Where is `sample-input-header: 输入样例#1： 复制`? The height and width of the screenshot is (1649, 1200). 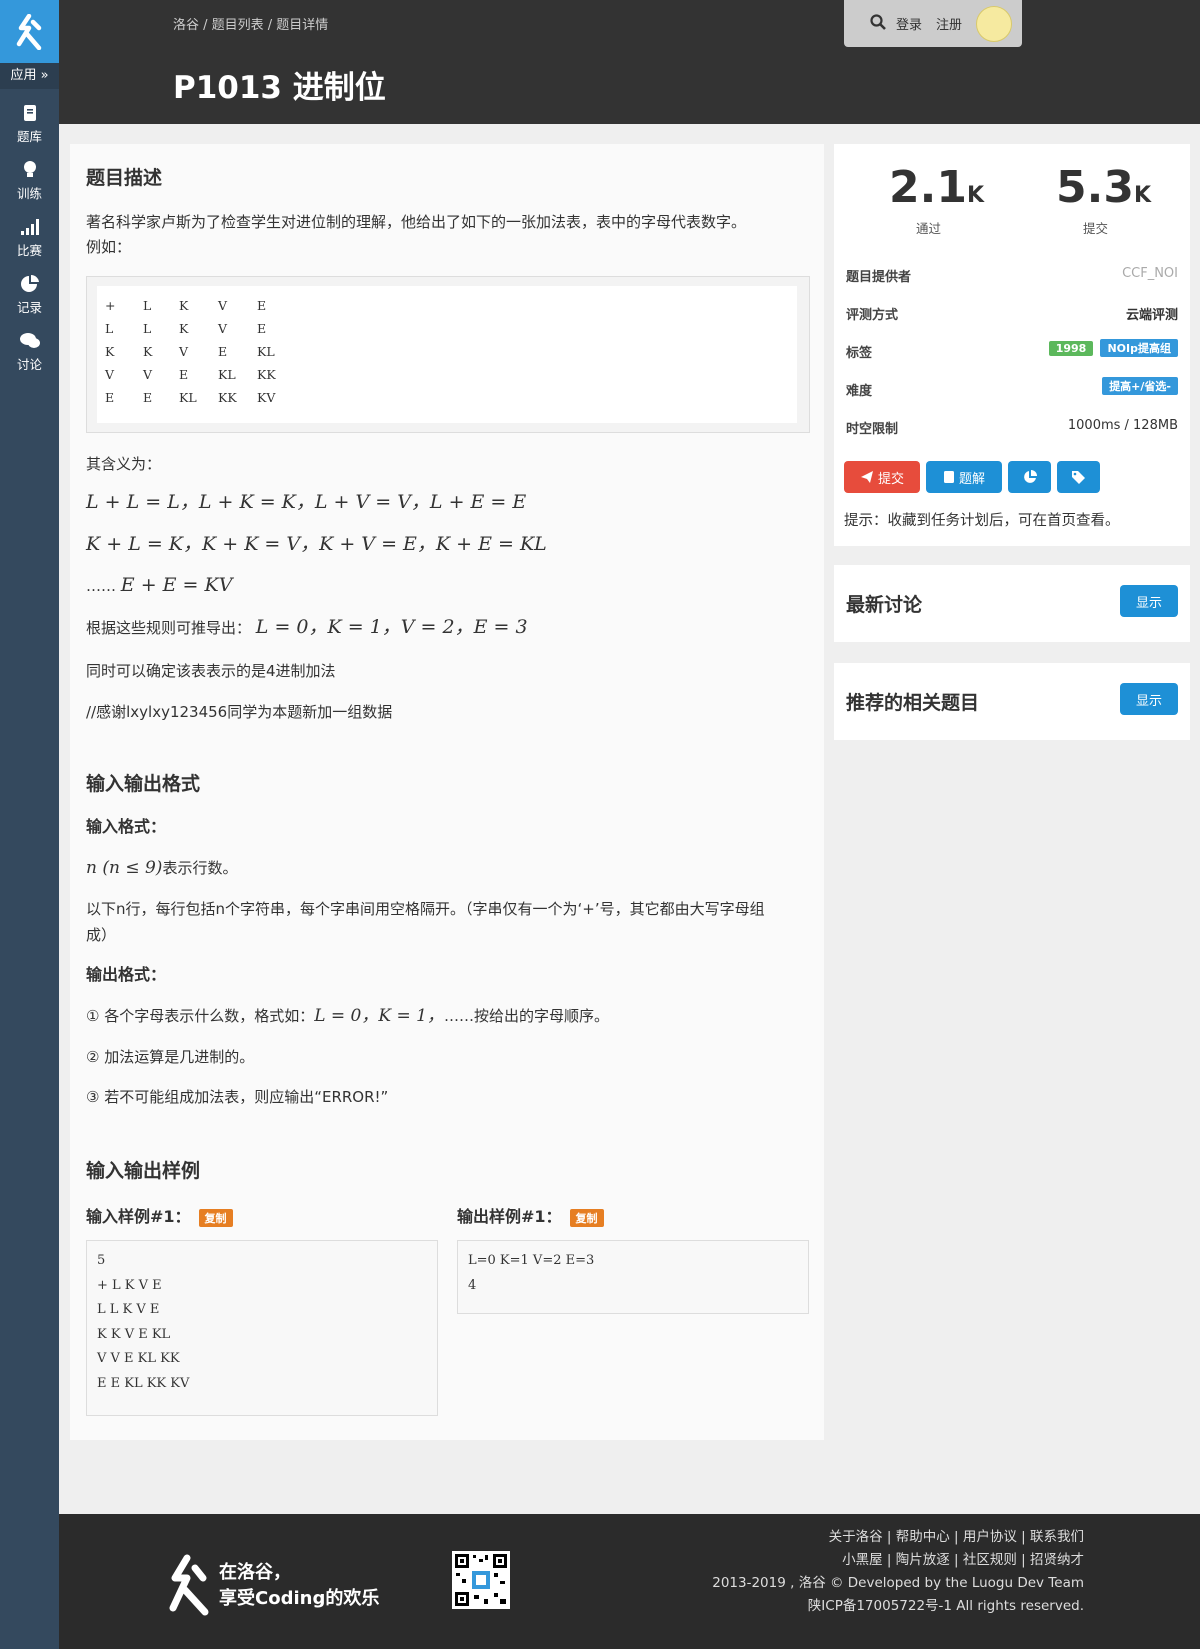 sample-input-header: 输入样例#1： 复制 is located at coordinates (159, 1215).